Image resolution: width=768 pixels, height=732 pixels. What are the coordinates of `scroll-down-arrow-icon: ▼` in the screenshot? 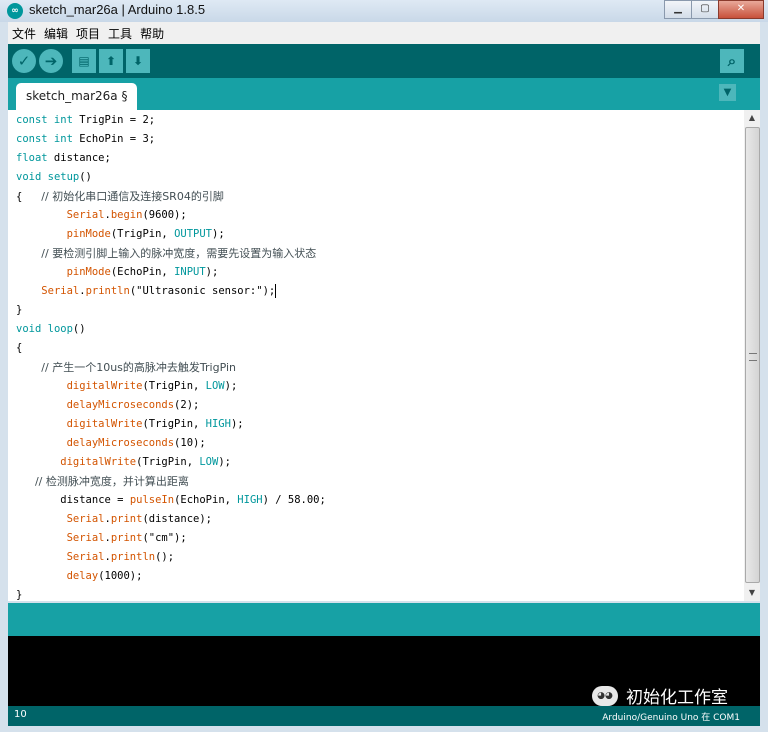 It's located at (752, 593).